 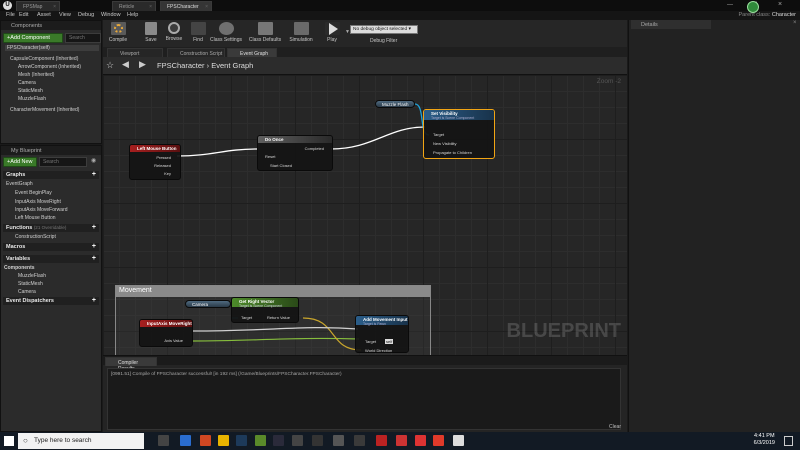 I want to click on node-muzzle-flash: Muzzle Flash, so click(x=395, y=104).